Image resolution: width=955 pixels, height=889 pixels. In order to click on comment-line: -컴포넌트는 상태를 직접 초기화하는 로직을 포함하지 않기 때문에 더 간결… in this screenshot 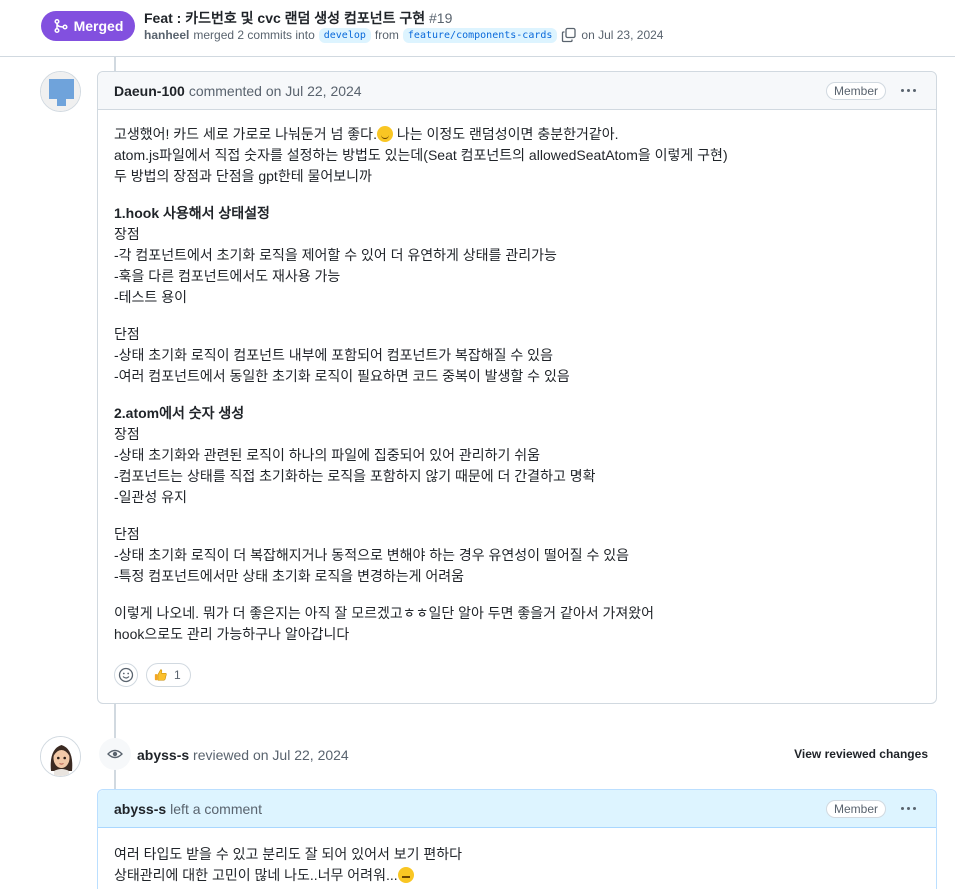, I will do `click(355, 476)`.